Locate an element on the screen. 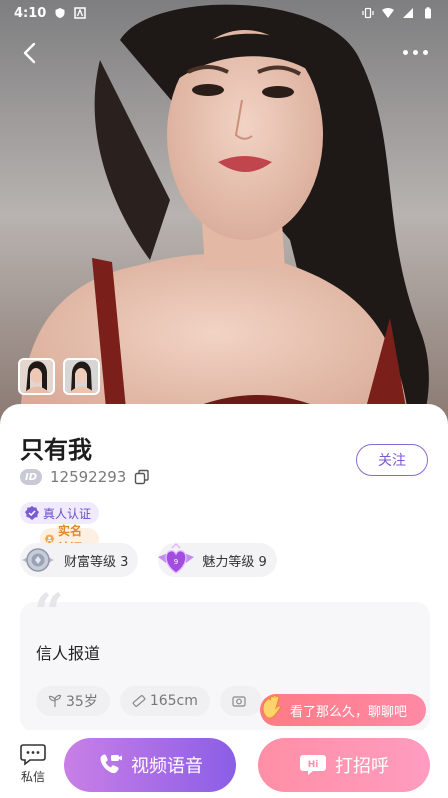 The width and height of the screenshot is (448, 798). charm-level-icon: 9 is located at coordinates (176, 558).